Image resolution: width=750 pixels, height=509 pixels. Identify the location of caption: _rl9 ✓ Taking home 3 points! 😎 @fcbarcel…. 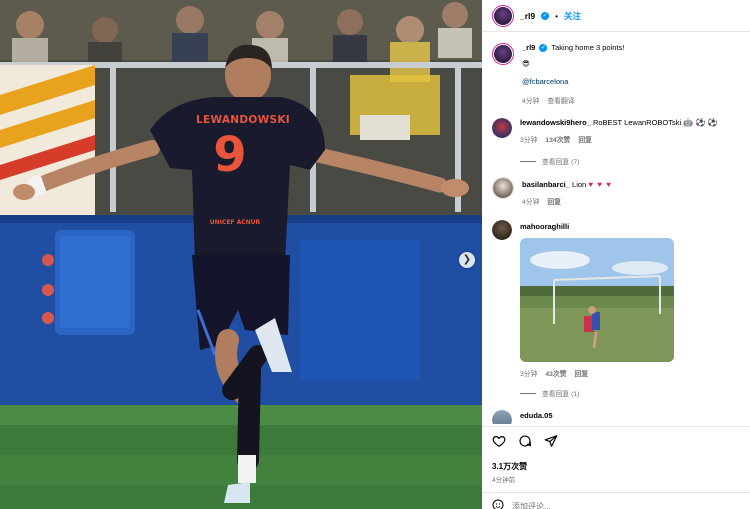
(558, 74).